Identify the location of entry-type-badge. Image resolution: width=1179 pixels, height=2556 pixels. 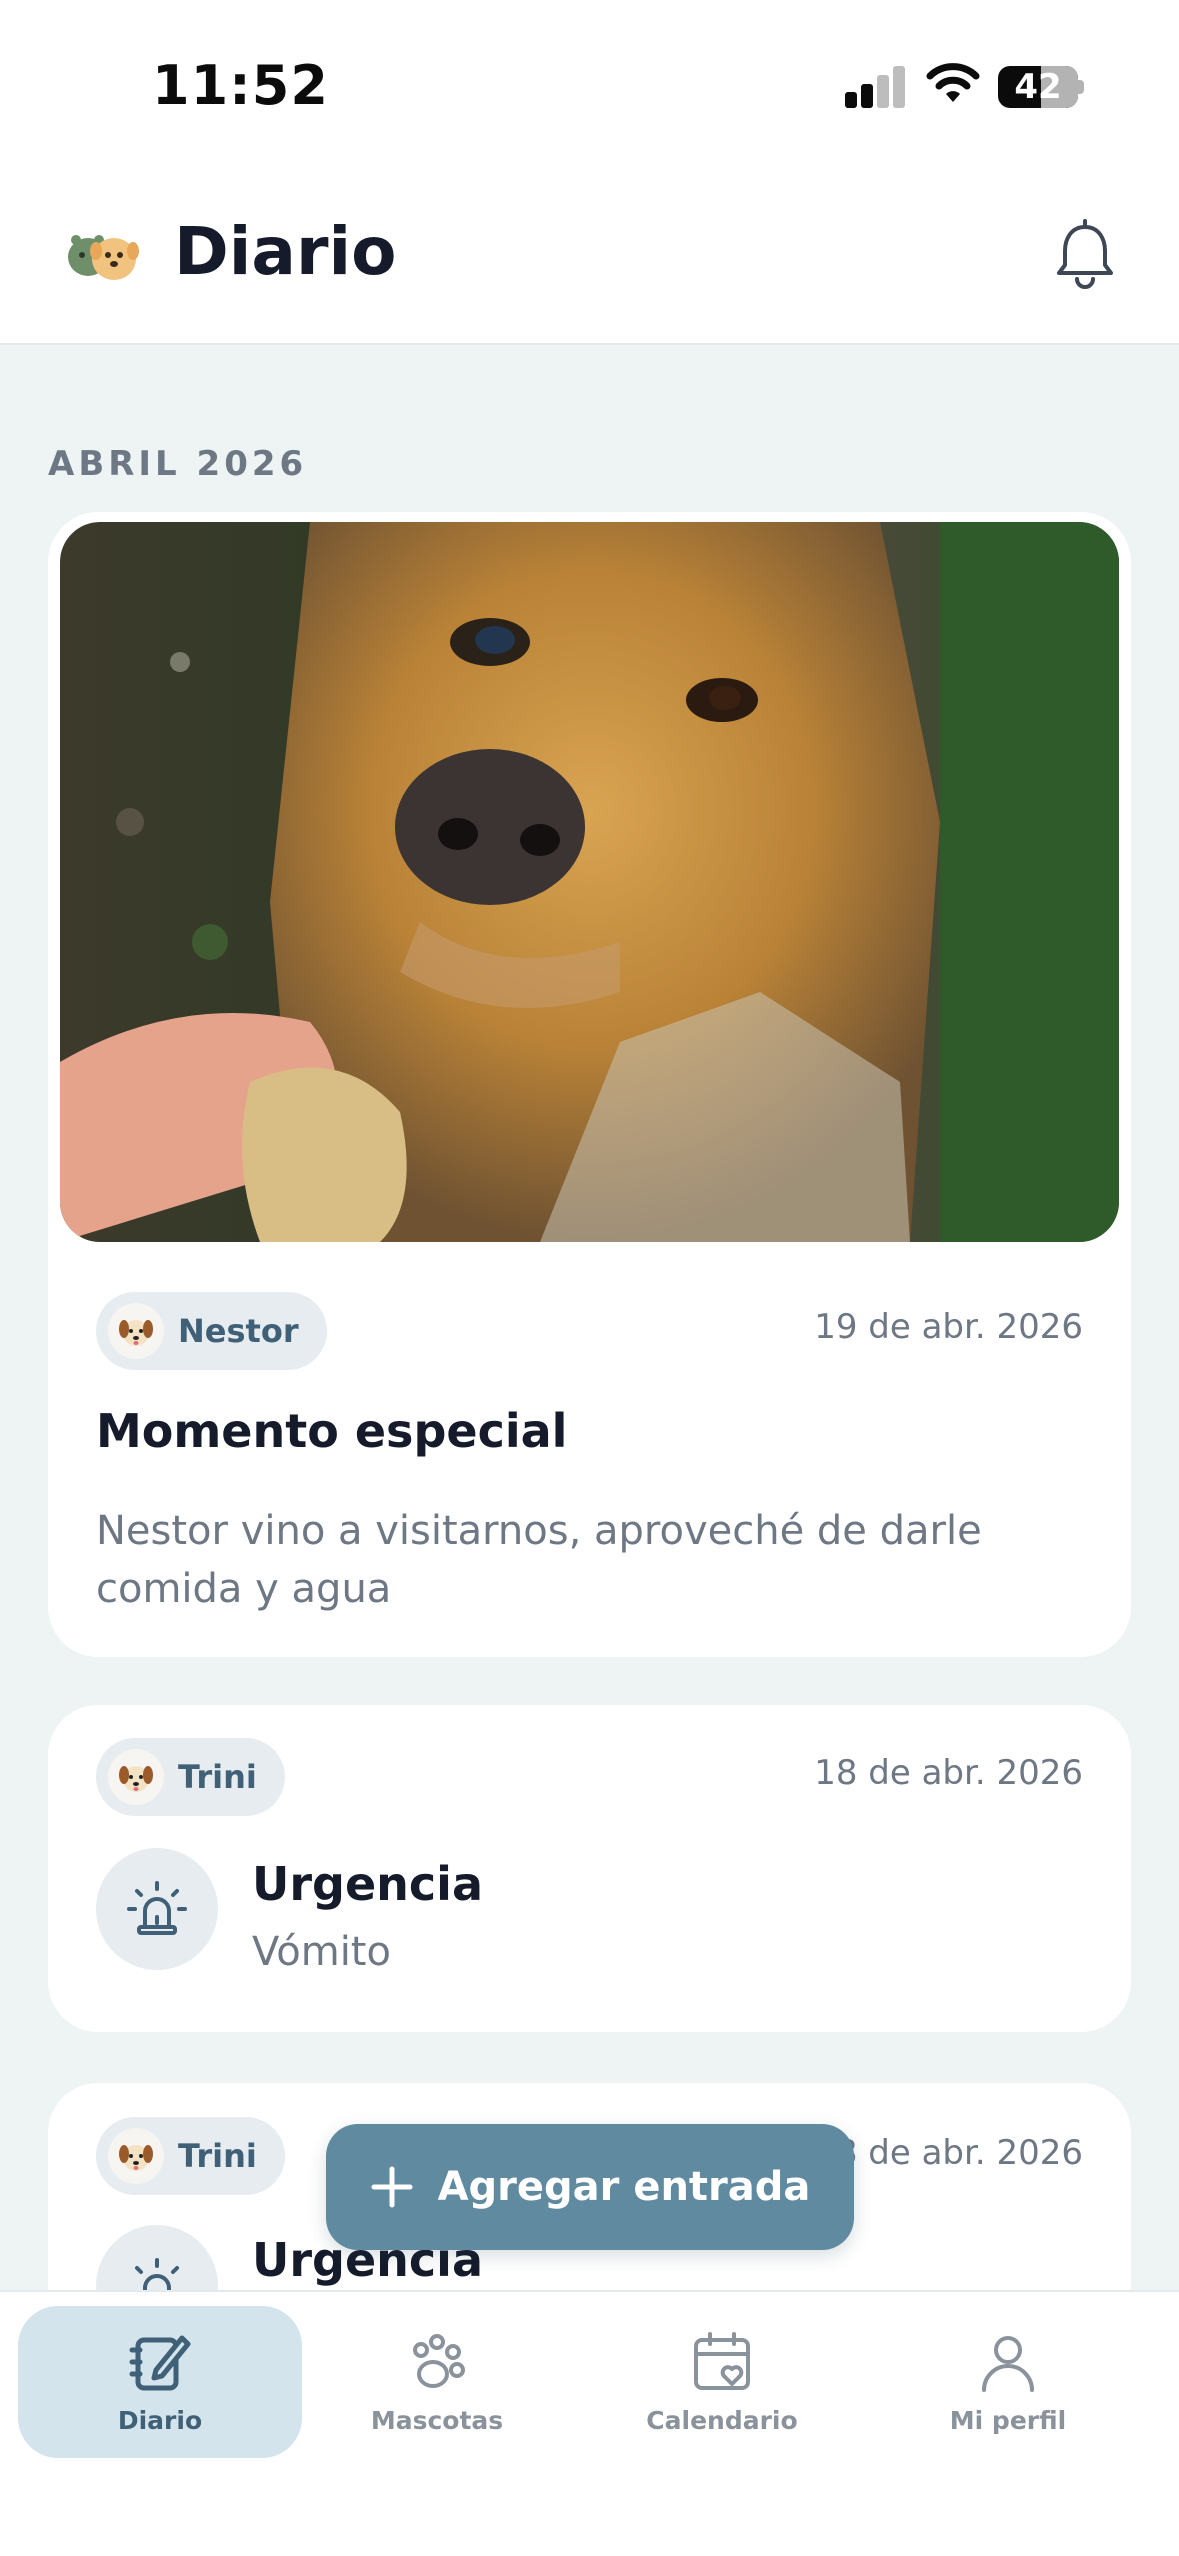
(157, 1909).